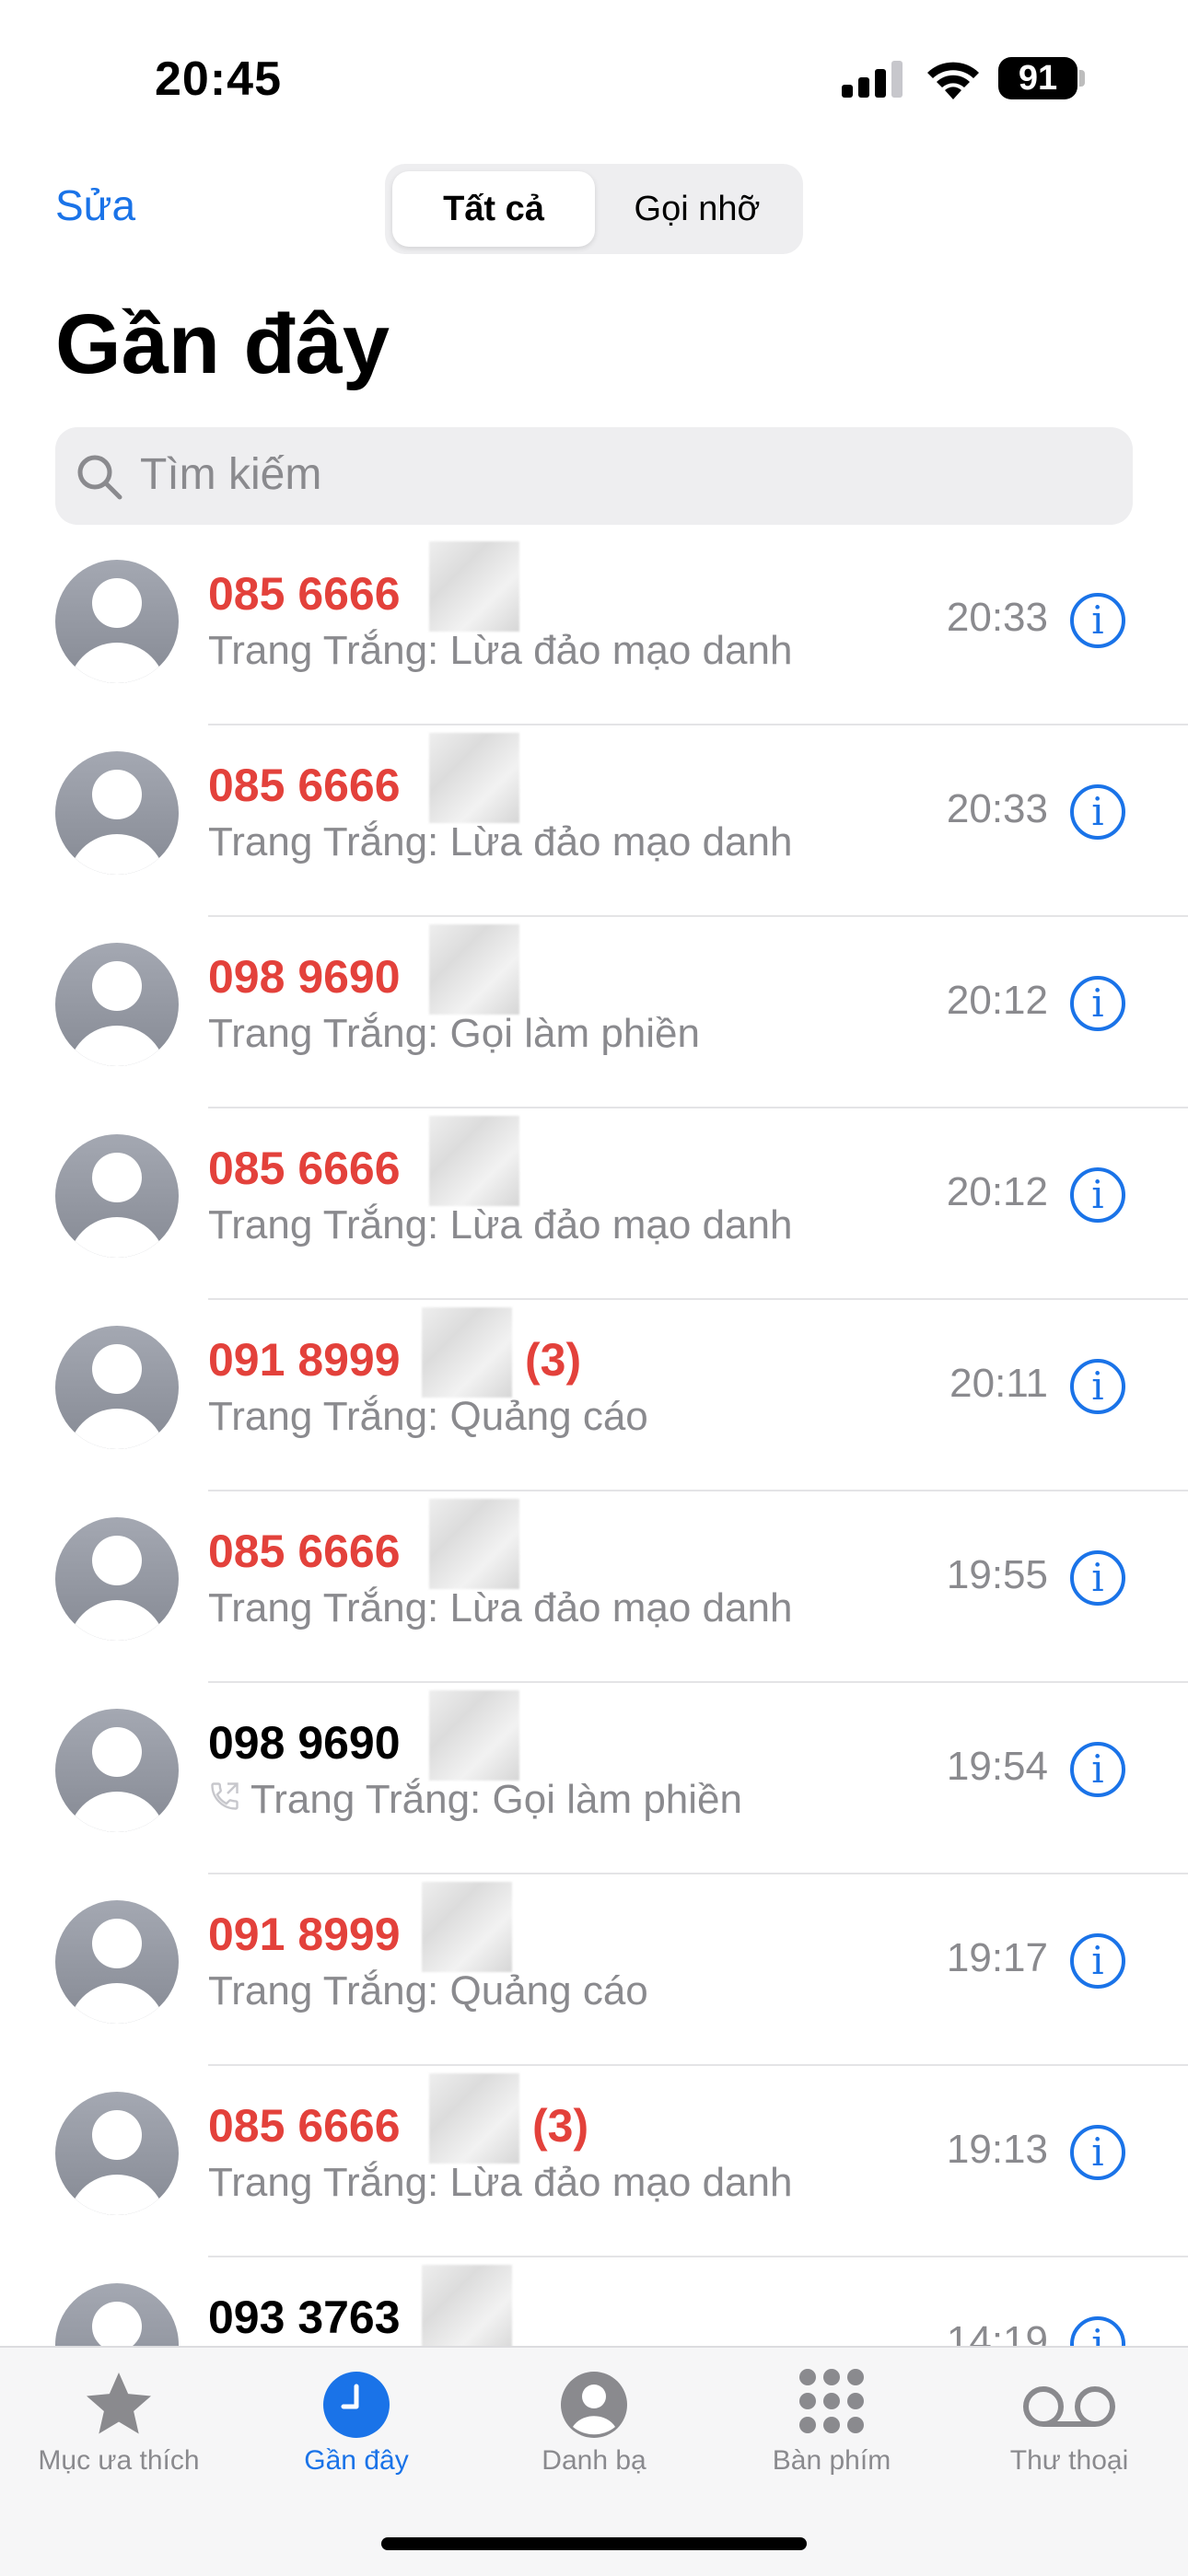 The width and height of the screenshot is (1188, 2576). What do you see at coordinates (997, 1574) in the screenshot?
I see `call-time: 19:55` at bounding box center [997, 1574].